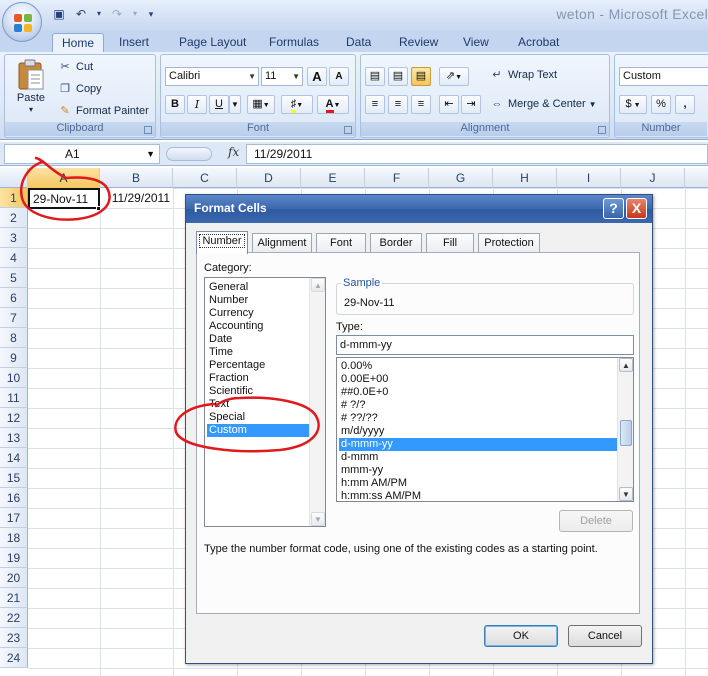 The image size is (708, 676). I want to click on fill-handle, so click(98, 208).